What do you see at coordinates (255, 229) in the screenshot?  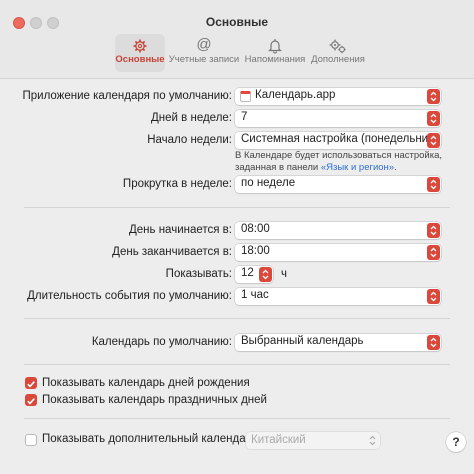 I see `day-start-value: 08:00` at bounding box center [255, 229].